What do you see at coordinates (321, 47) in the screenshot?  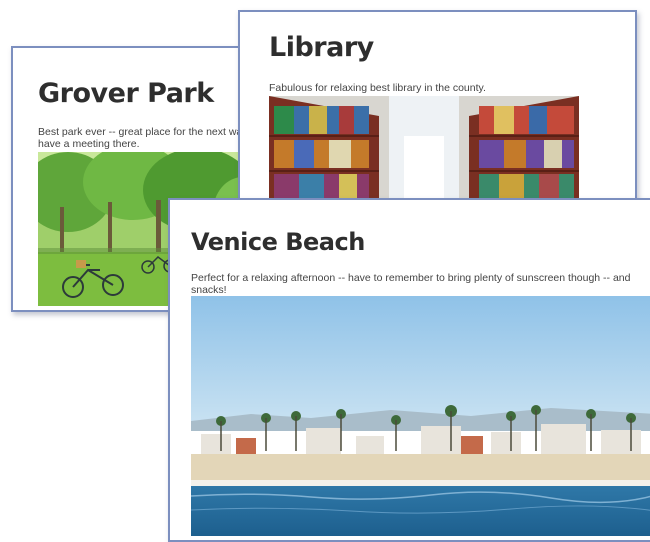 I see `card-title: Library` at bounding box center [321, 47].